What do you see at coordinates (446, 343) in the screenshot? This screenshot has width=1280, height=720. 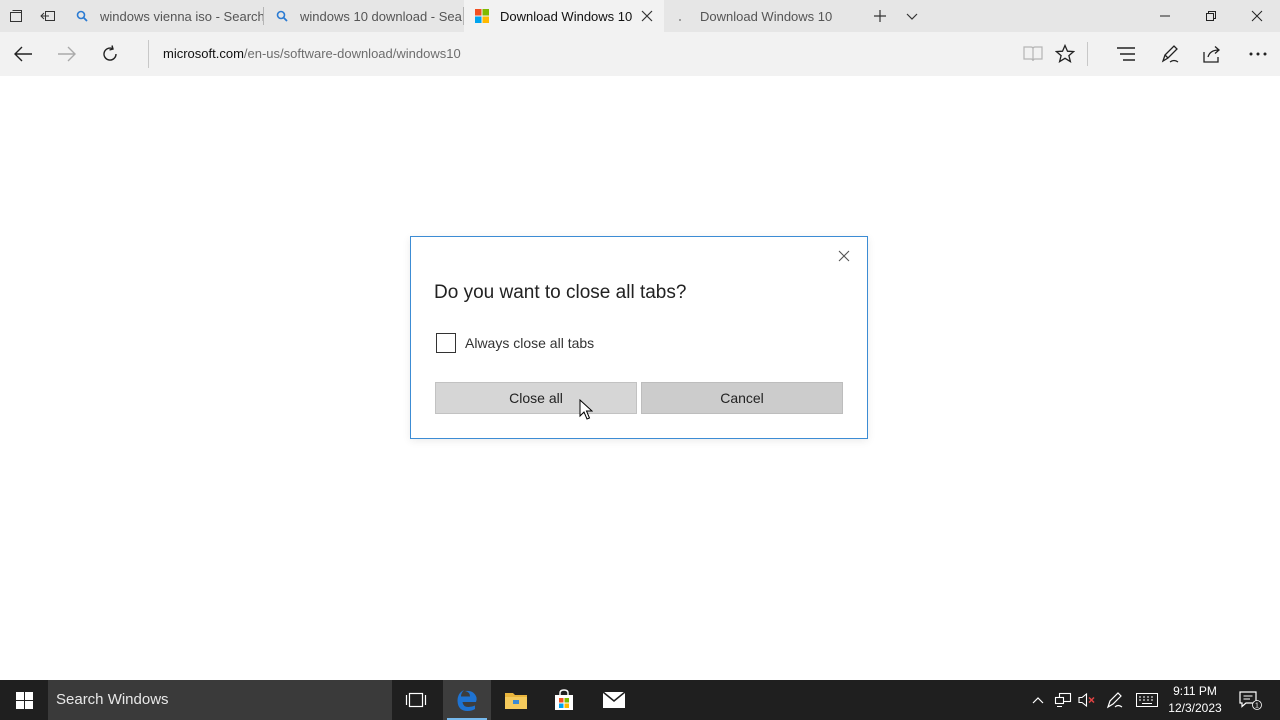 I see `always-close-checkbox` at bounding box center [446, 343].